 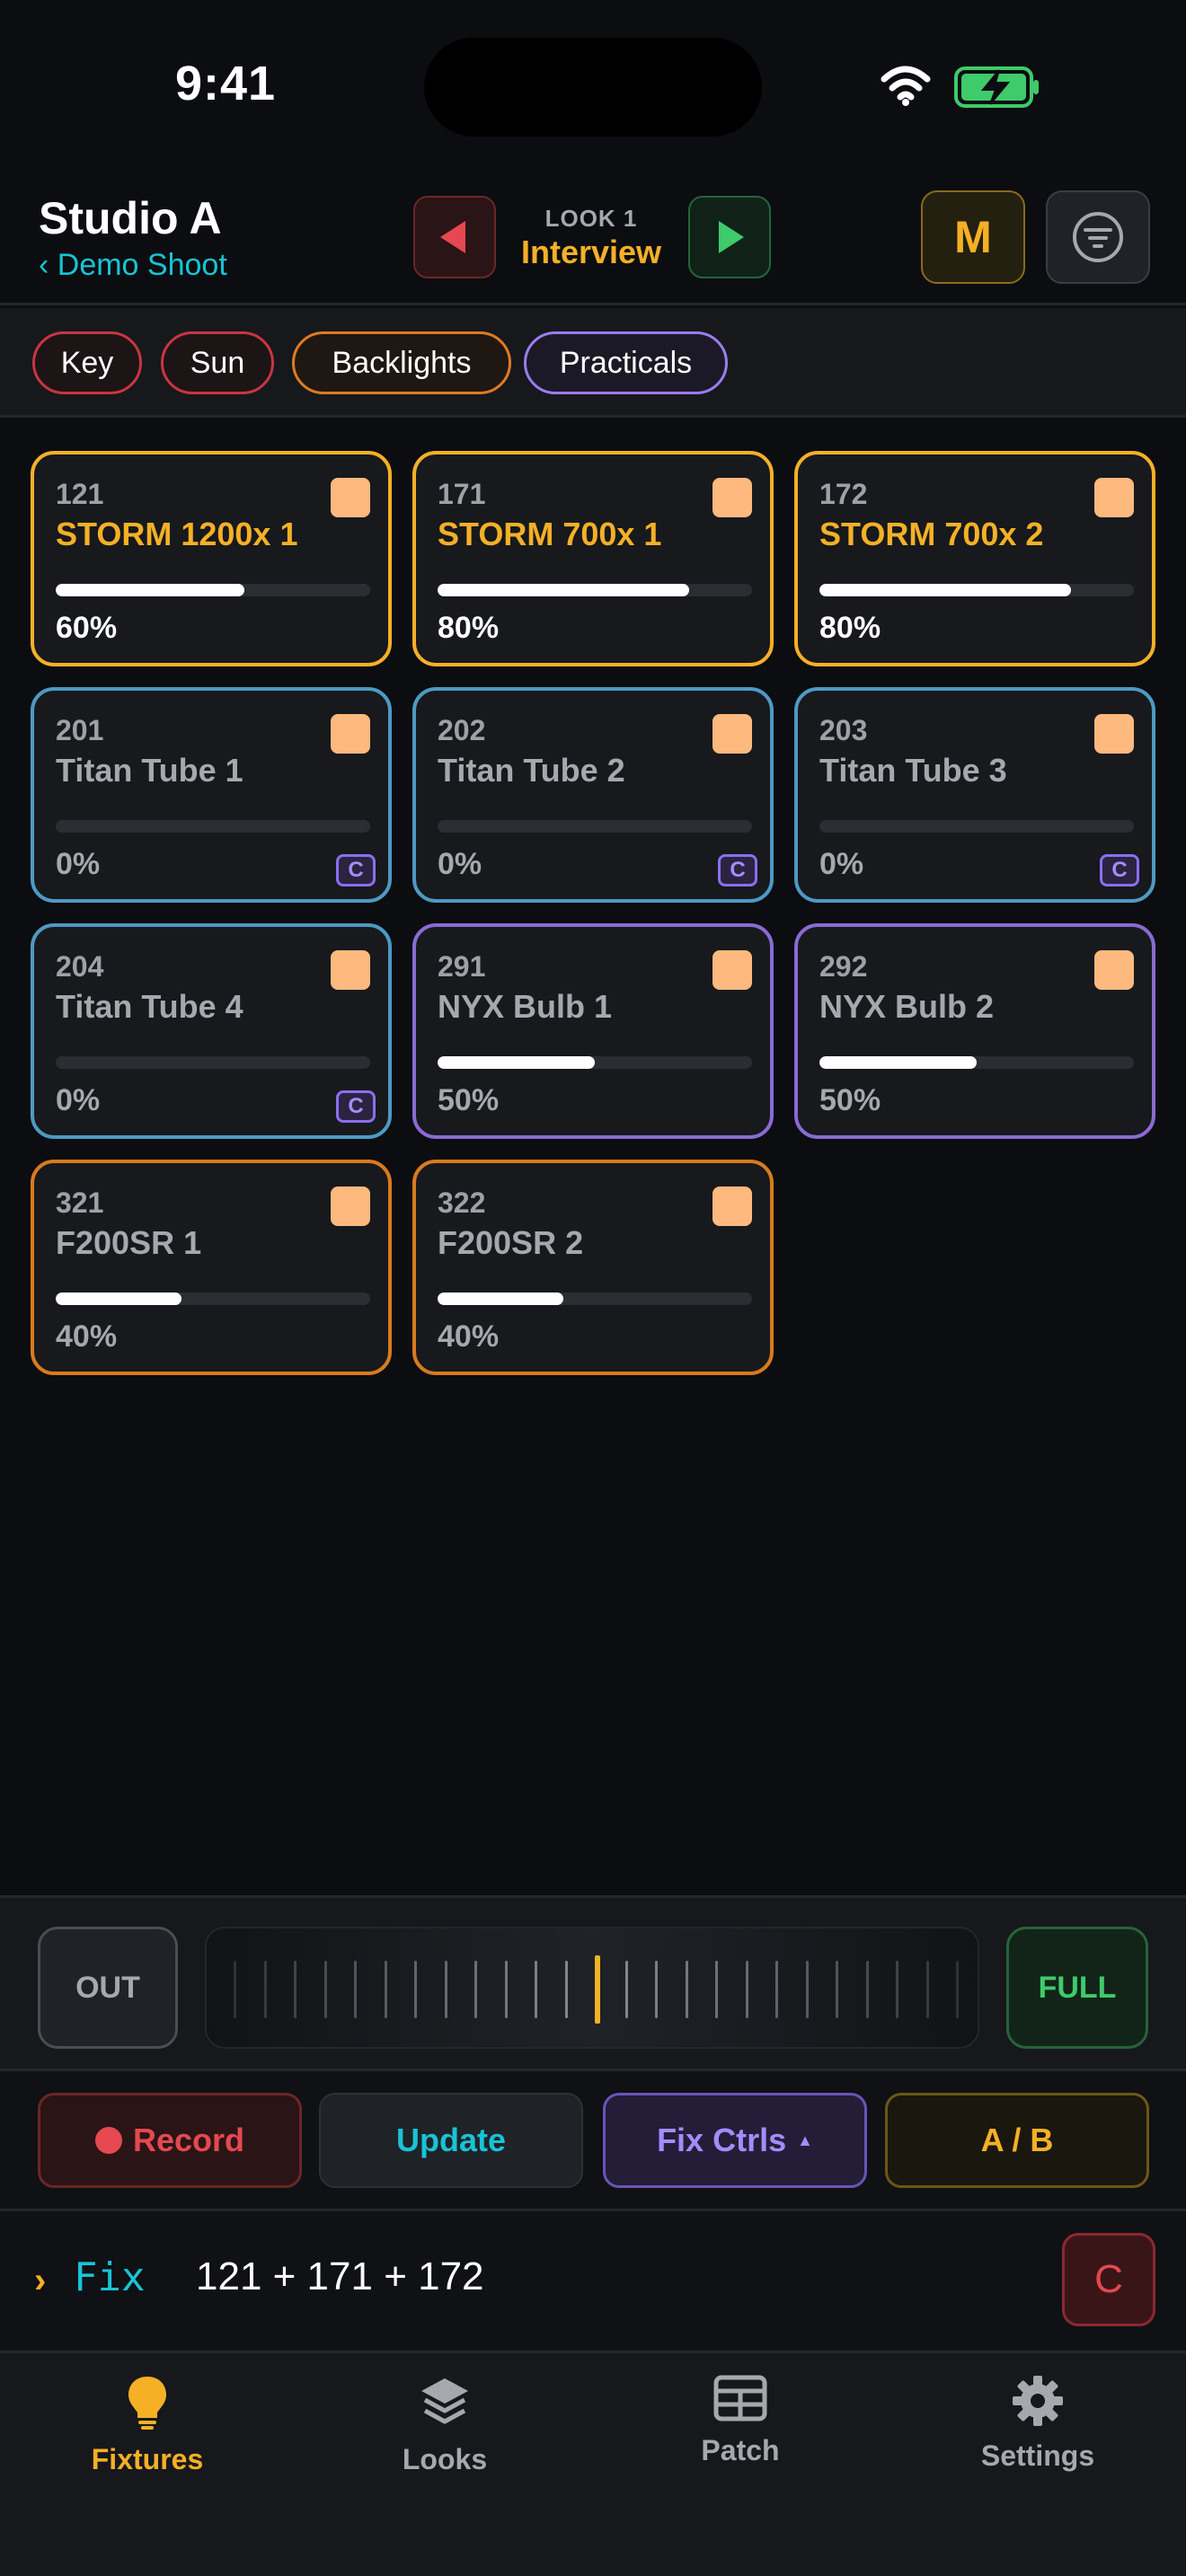 What do you see at coordinates (80, 966) in the screenshot?
I see `fixture-number: 204` at bounding box center [80, 966].